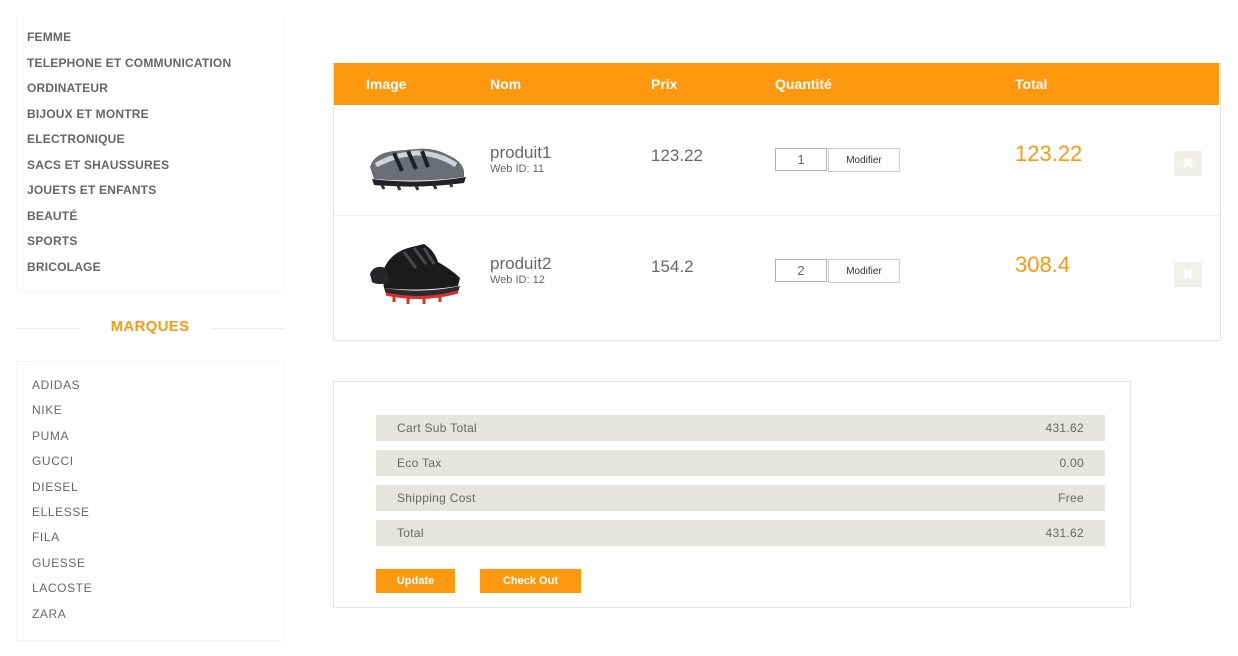 Image resolution: width=1238 pixels, height=656 pixels. What do you see at coordinates (150, 415) in the screenshot?
I see `brand-item-nike: NIKE` at bounding box center [150, 415].